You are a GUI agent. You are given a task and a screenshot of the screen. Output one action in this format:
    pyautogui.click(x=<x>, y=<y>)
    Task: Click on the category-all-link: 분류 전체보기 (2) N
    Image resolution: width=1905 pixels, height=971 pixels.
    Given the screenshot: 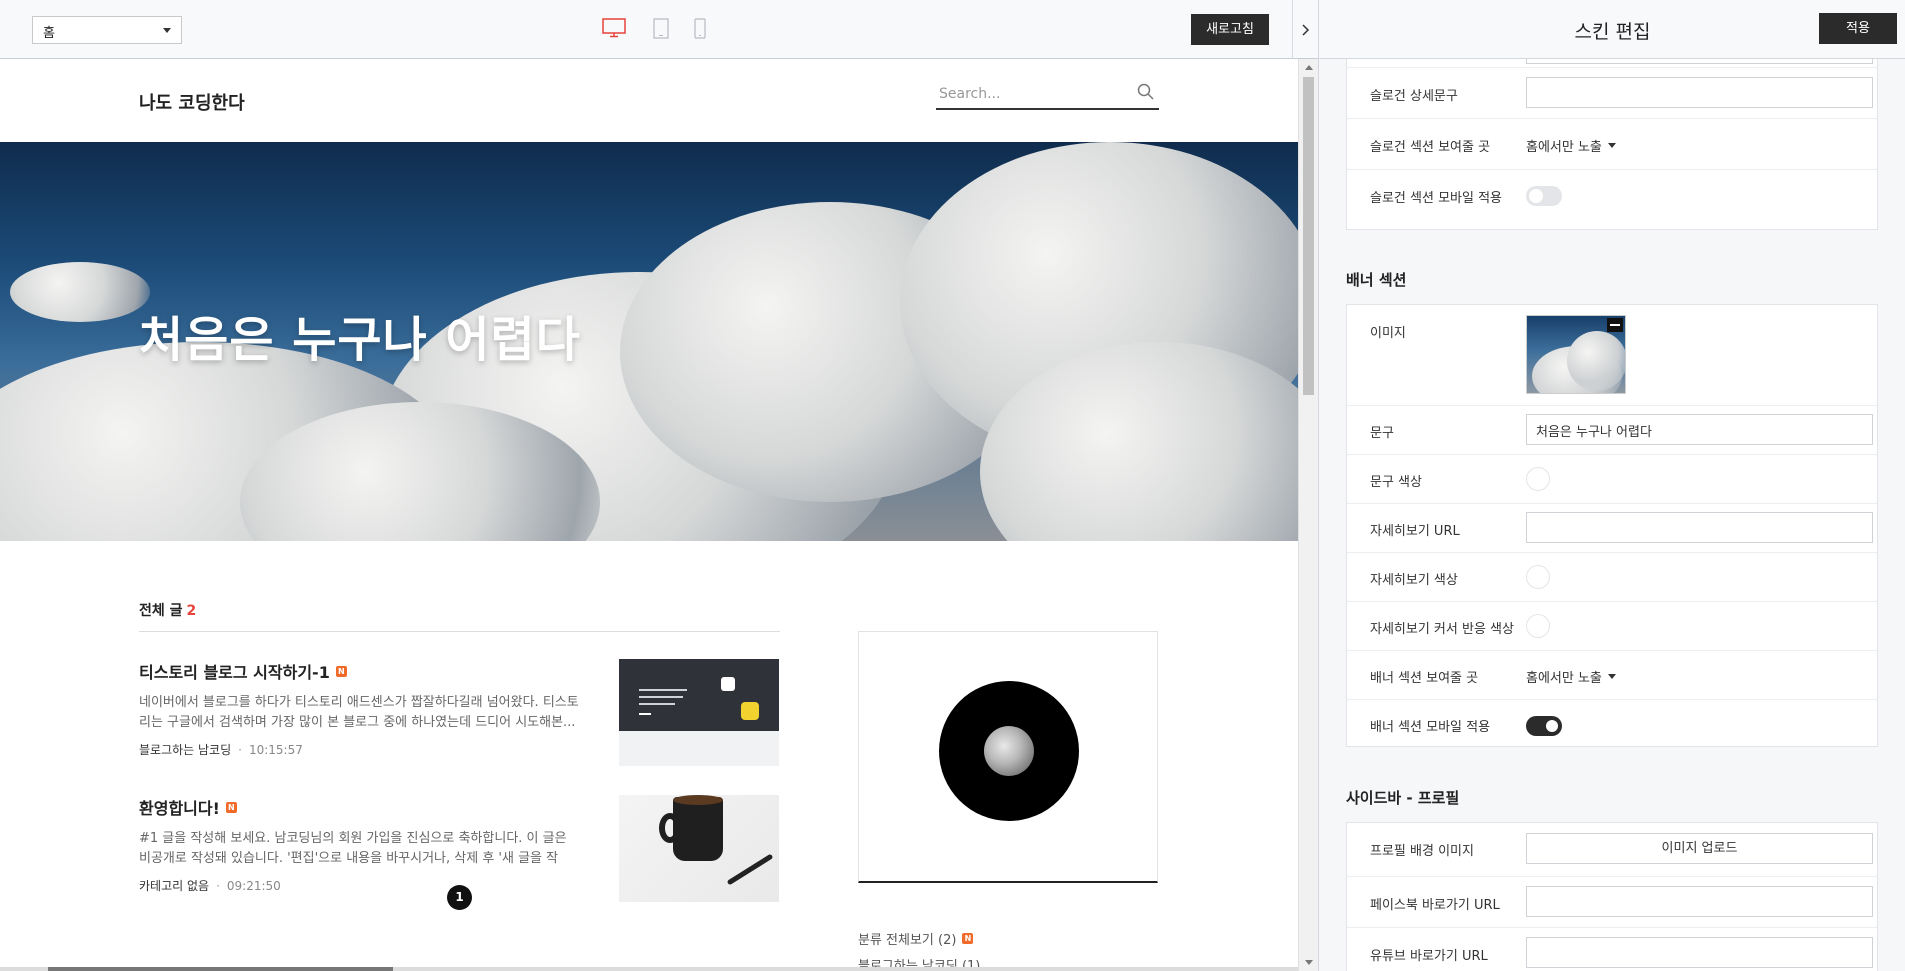 What is the action you would take?
    pyautogui.click(x=916, y=938)
    